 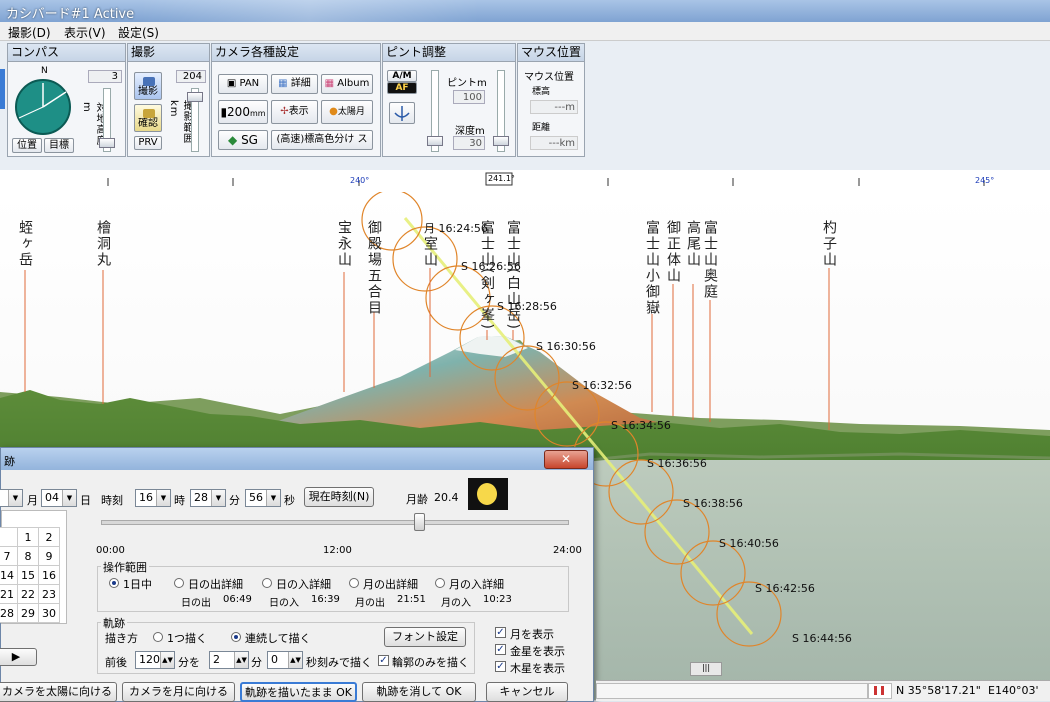 What do you see at coordinates (785, 588) in the screenshot?
I see `sun-track-label: S 16:42:56` at bounding box center [785, 588].